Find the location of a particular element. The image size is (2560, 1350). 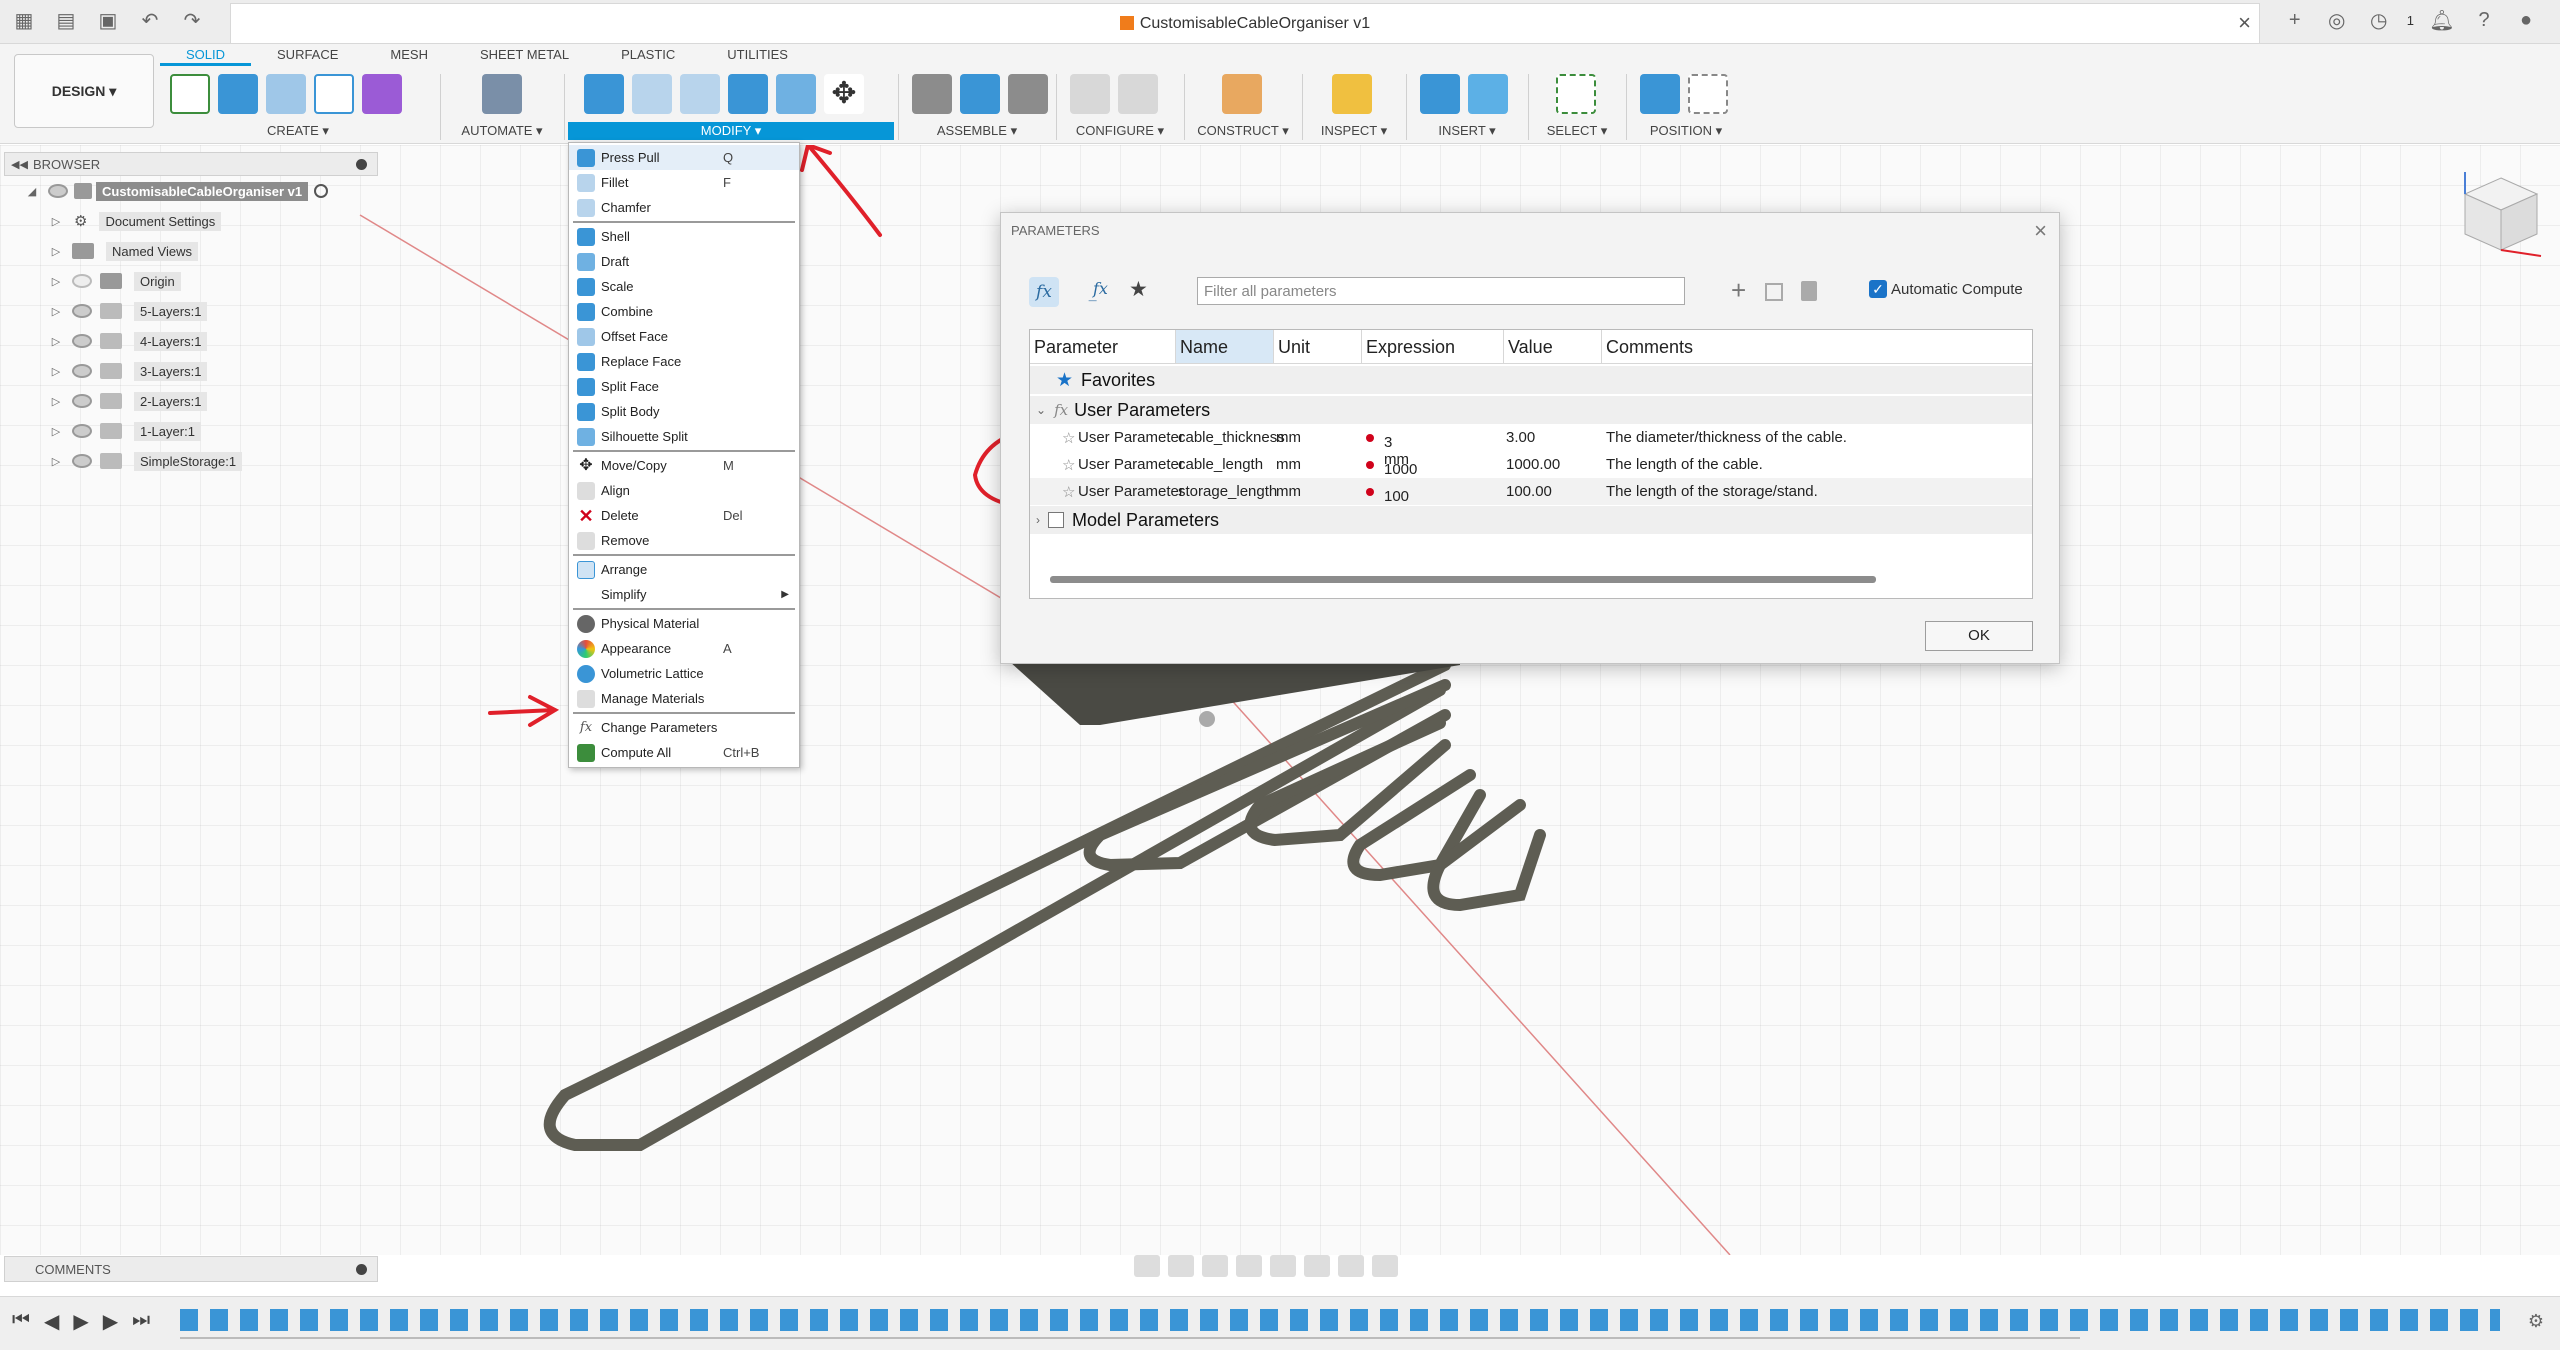

tree-item-simple-storage: ▷ SimpleStorage:1 is located at coordinates (191, 461).